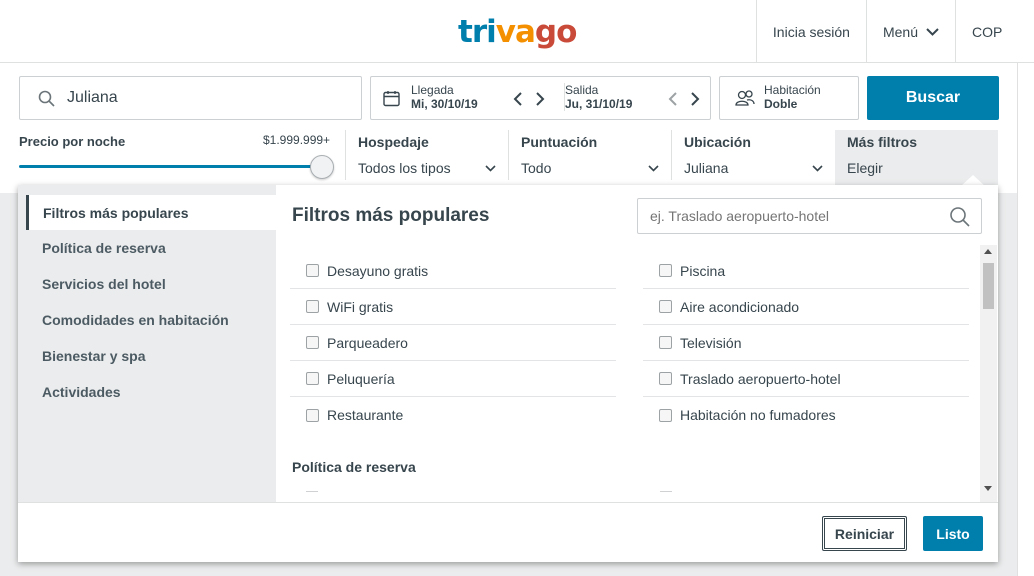  I want to click on room-field: Habitación Doble, so click(789, 98).